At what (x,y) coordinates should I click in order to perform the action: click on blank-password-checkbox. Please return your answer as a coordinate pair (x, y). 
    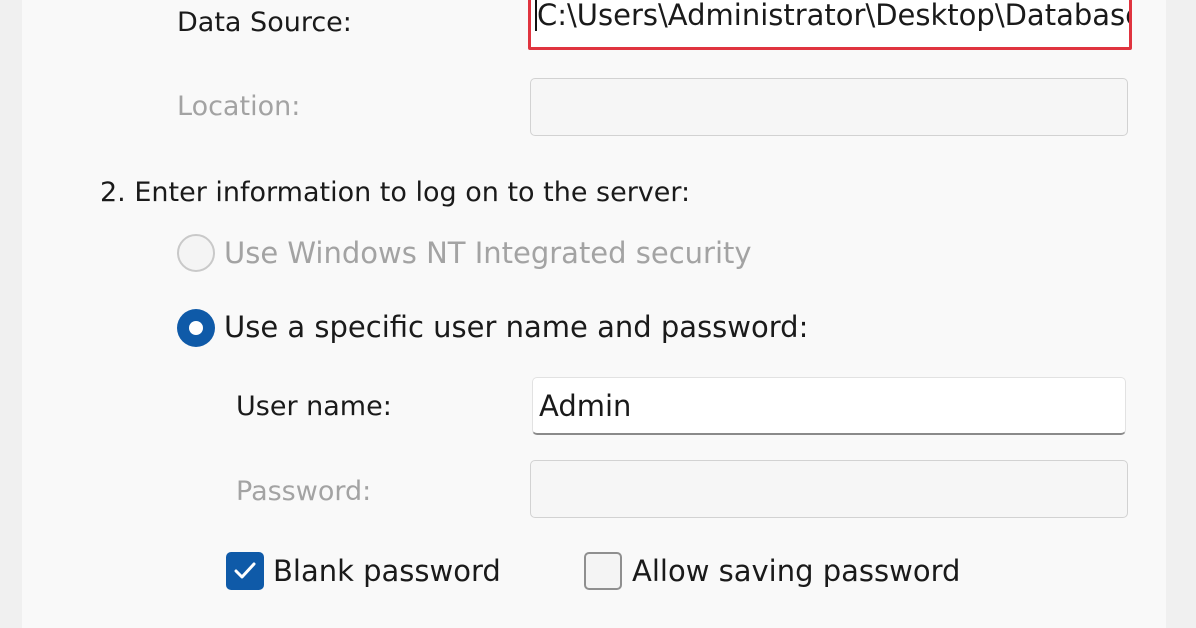
    Looking at the image, I should click on (245, 571).